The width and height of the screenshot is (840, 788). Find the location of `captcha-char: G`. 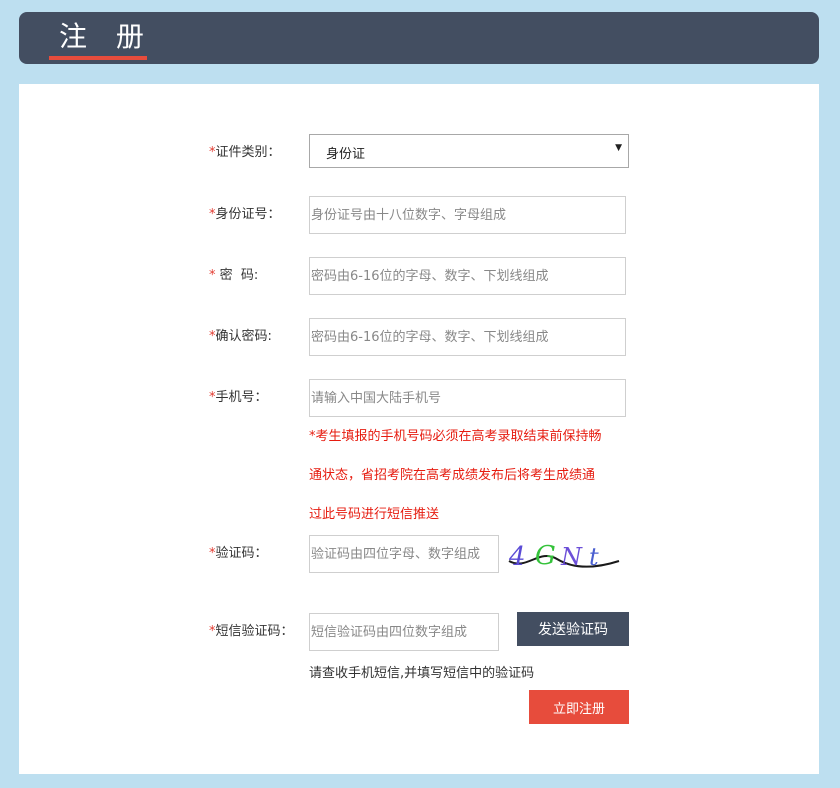

captcha-char: G is located at coordinates (545, 556).